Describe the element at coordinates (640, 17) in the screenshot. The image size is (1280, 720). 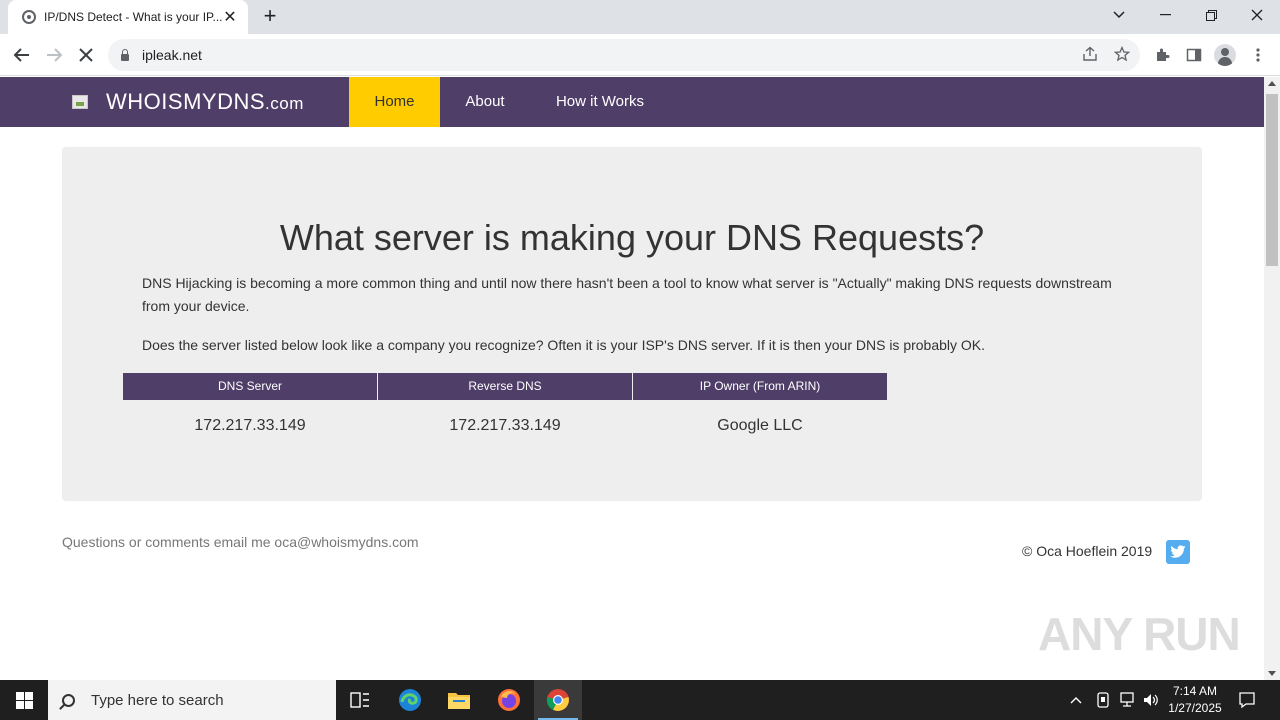
I see `browser-tab-strip: IP/DNS Detect - What is your IP... ✕ +` at that location.